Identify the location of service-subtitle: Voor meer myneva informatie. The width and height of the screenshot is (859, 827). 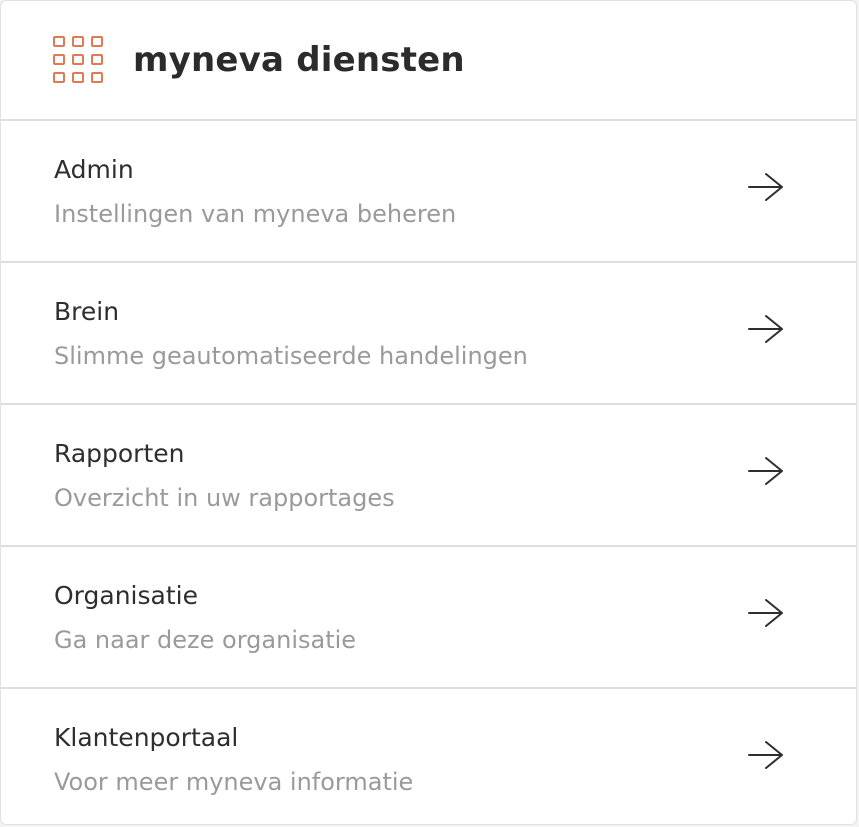
(234, 782).